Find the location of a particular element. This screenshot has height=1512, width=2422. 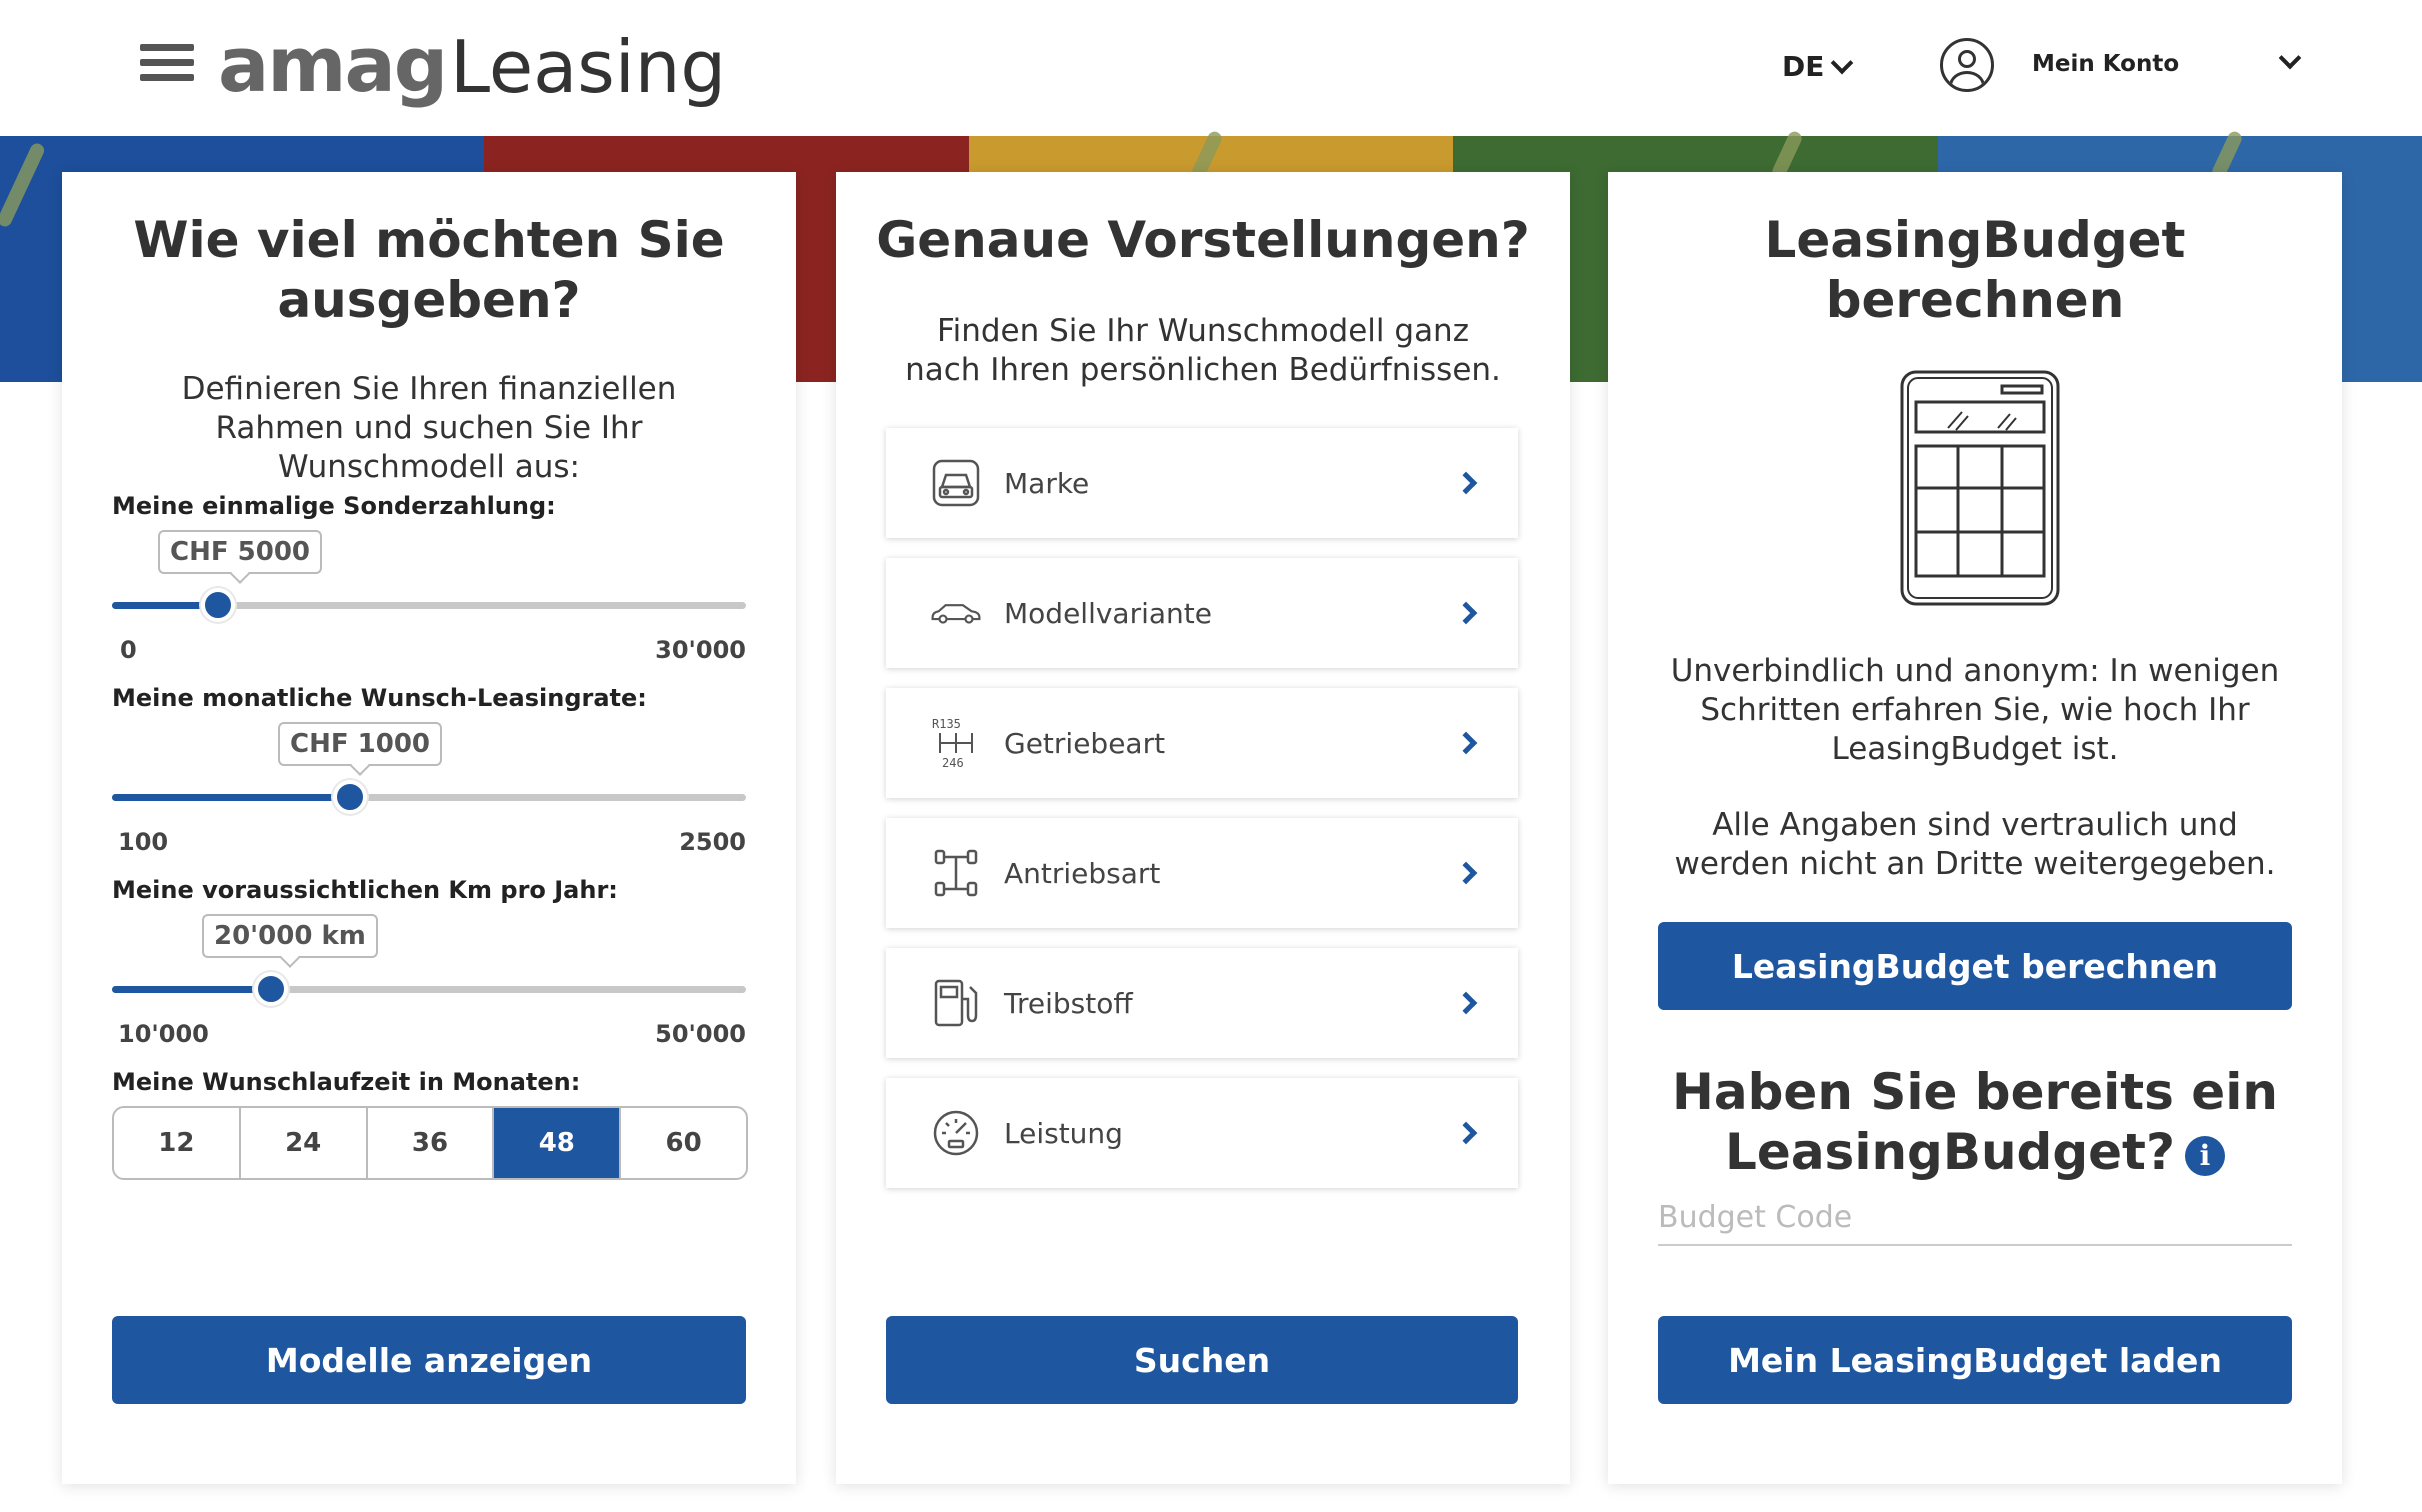

gear-code-top: R135 is located at coordinates (946, 724).